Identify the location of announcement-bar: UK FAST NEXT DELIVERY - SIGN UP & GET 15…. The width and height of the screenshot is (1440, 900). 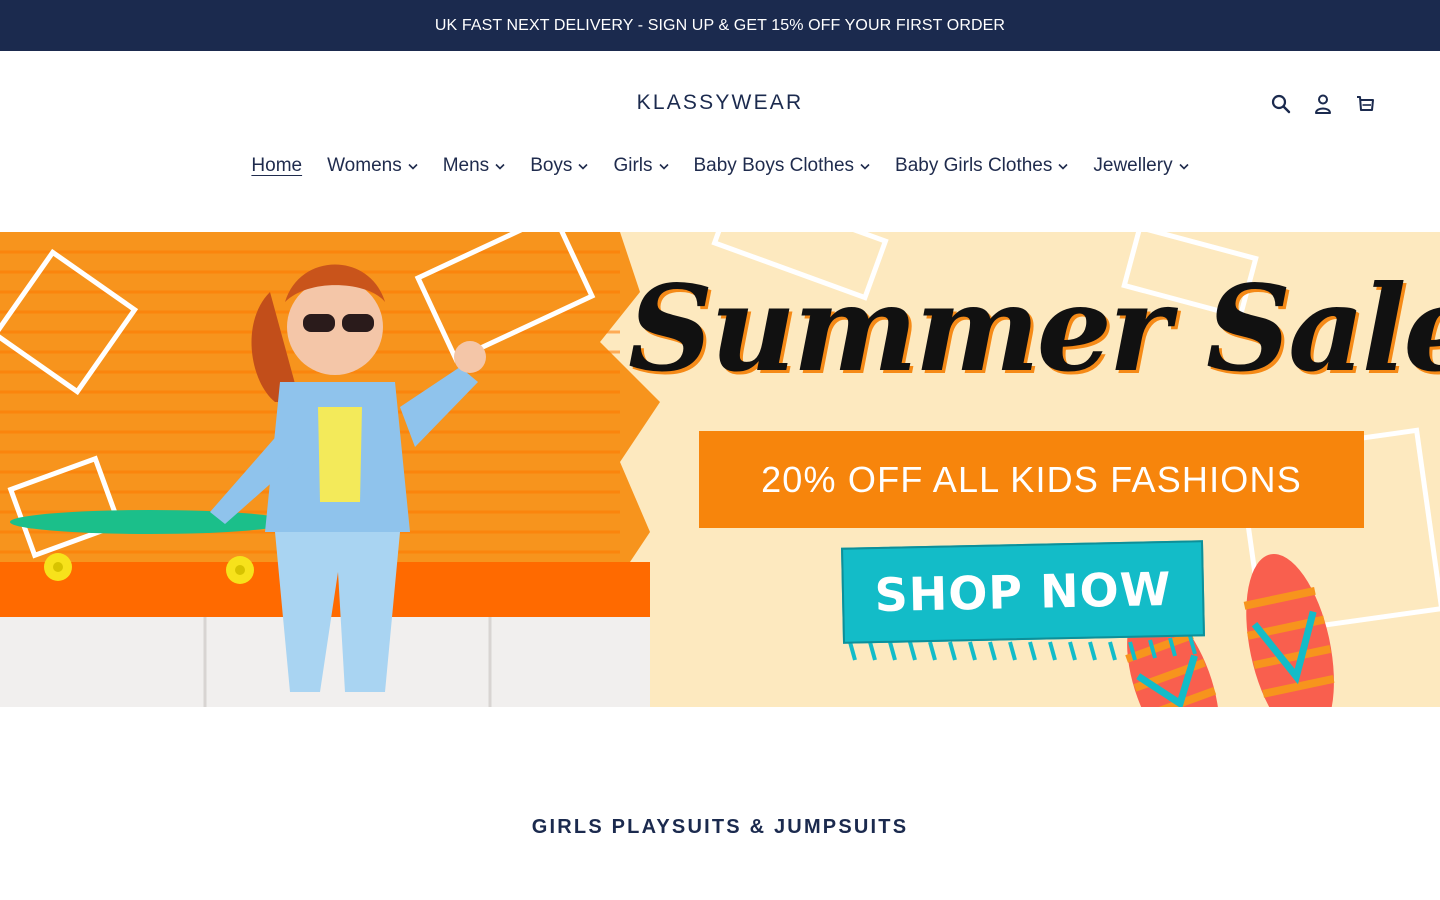
(720, 25).